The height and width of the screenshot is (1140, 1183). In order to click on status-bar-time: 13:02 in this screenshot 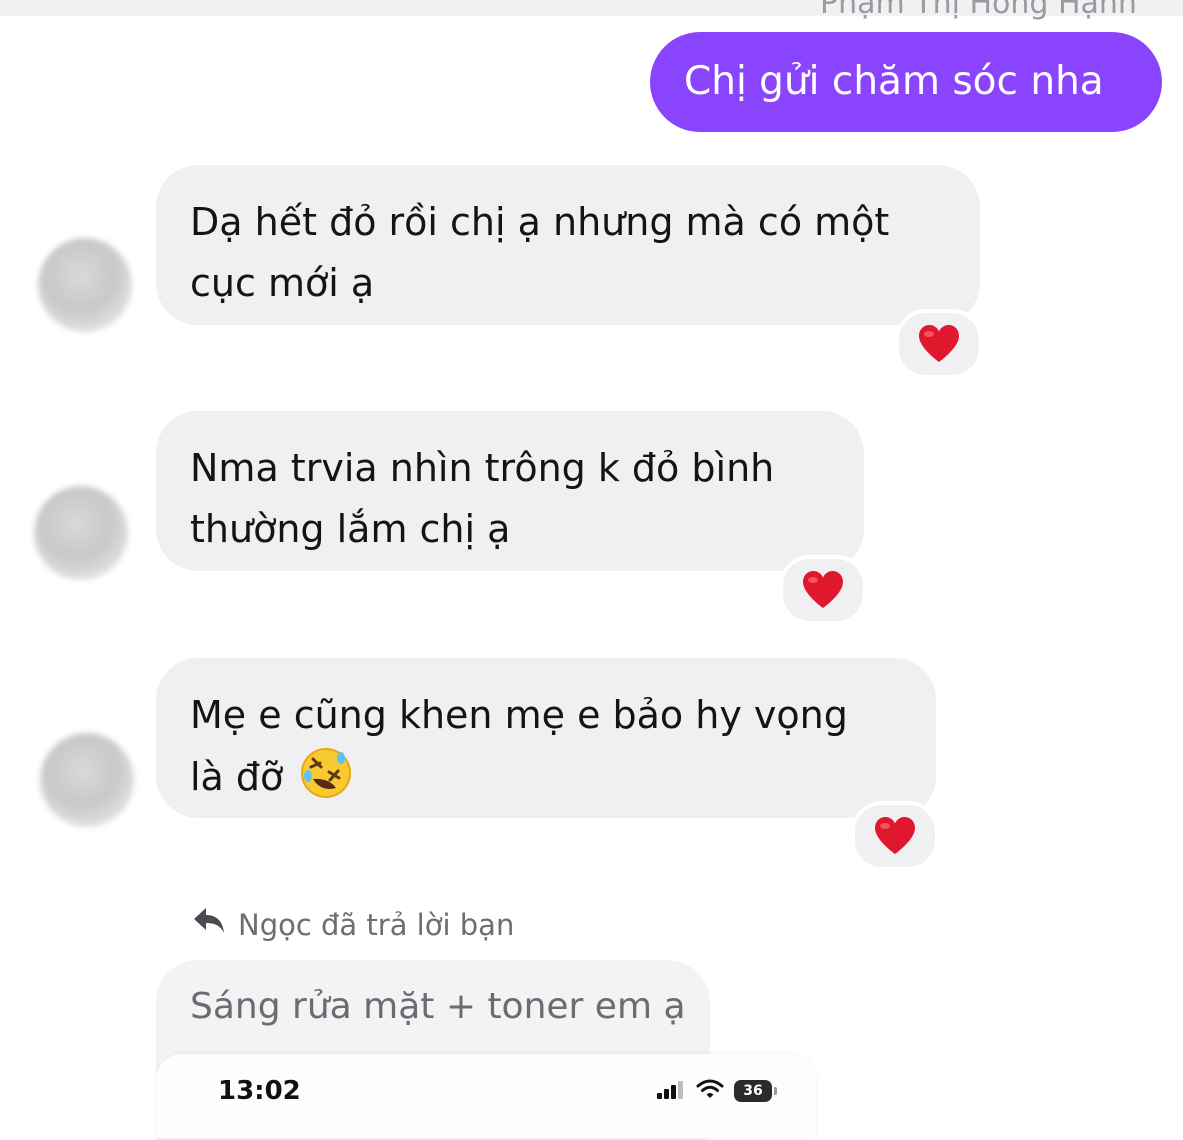, I will do `click(259, 1091)`.